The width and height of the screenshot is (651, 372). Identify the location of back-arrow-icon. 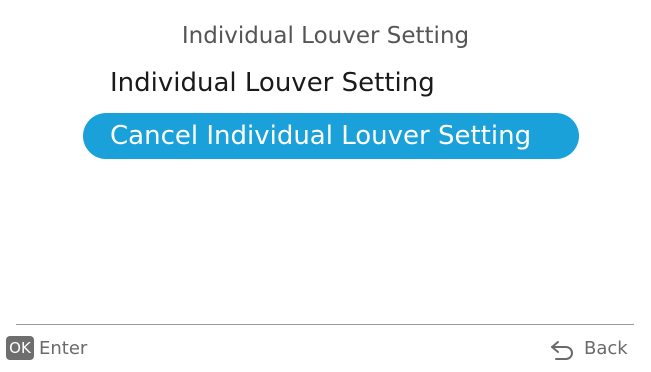
(562, 349).